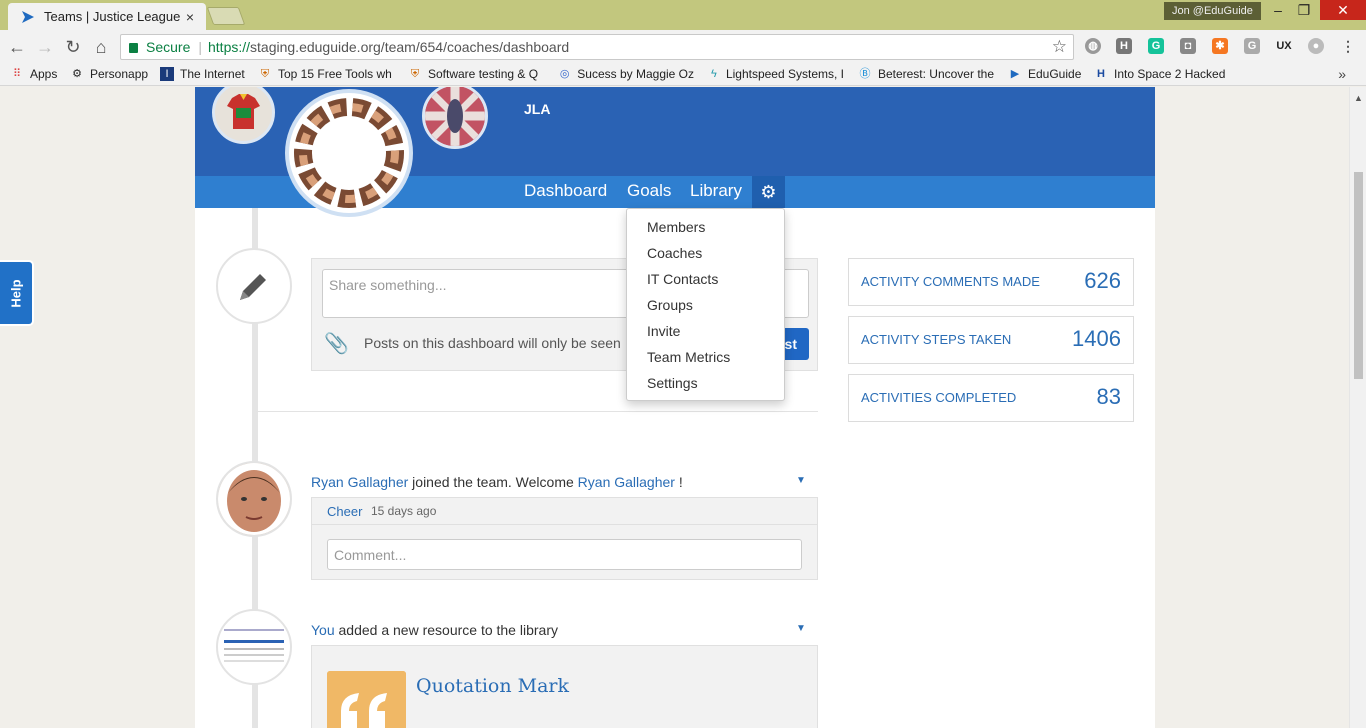 The width and height of the screenshot is (1366, 728). What do you see at coordinates (229, 47) in the screenshot?
I see `url-scheme: https://` at bounding box center [229, 47].